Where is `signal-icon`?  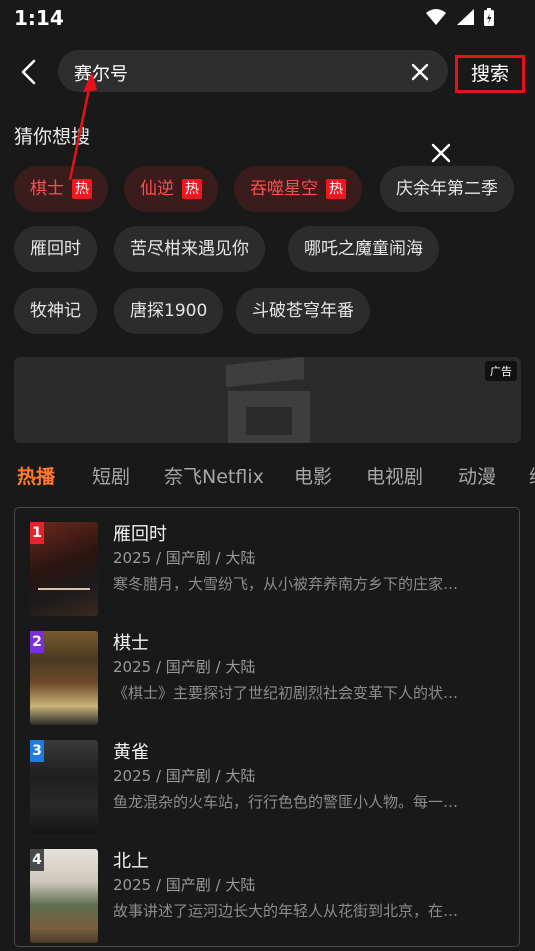 signal-icon is located at coordinates (465, 17).